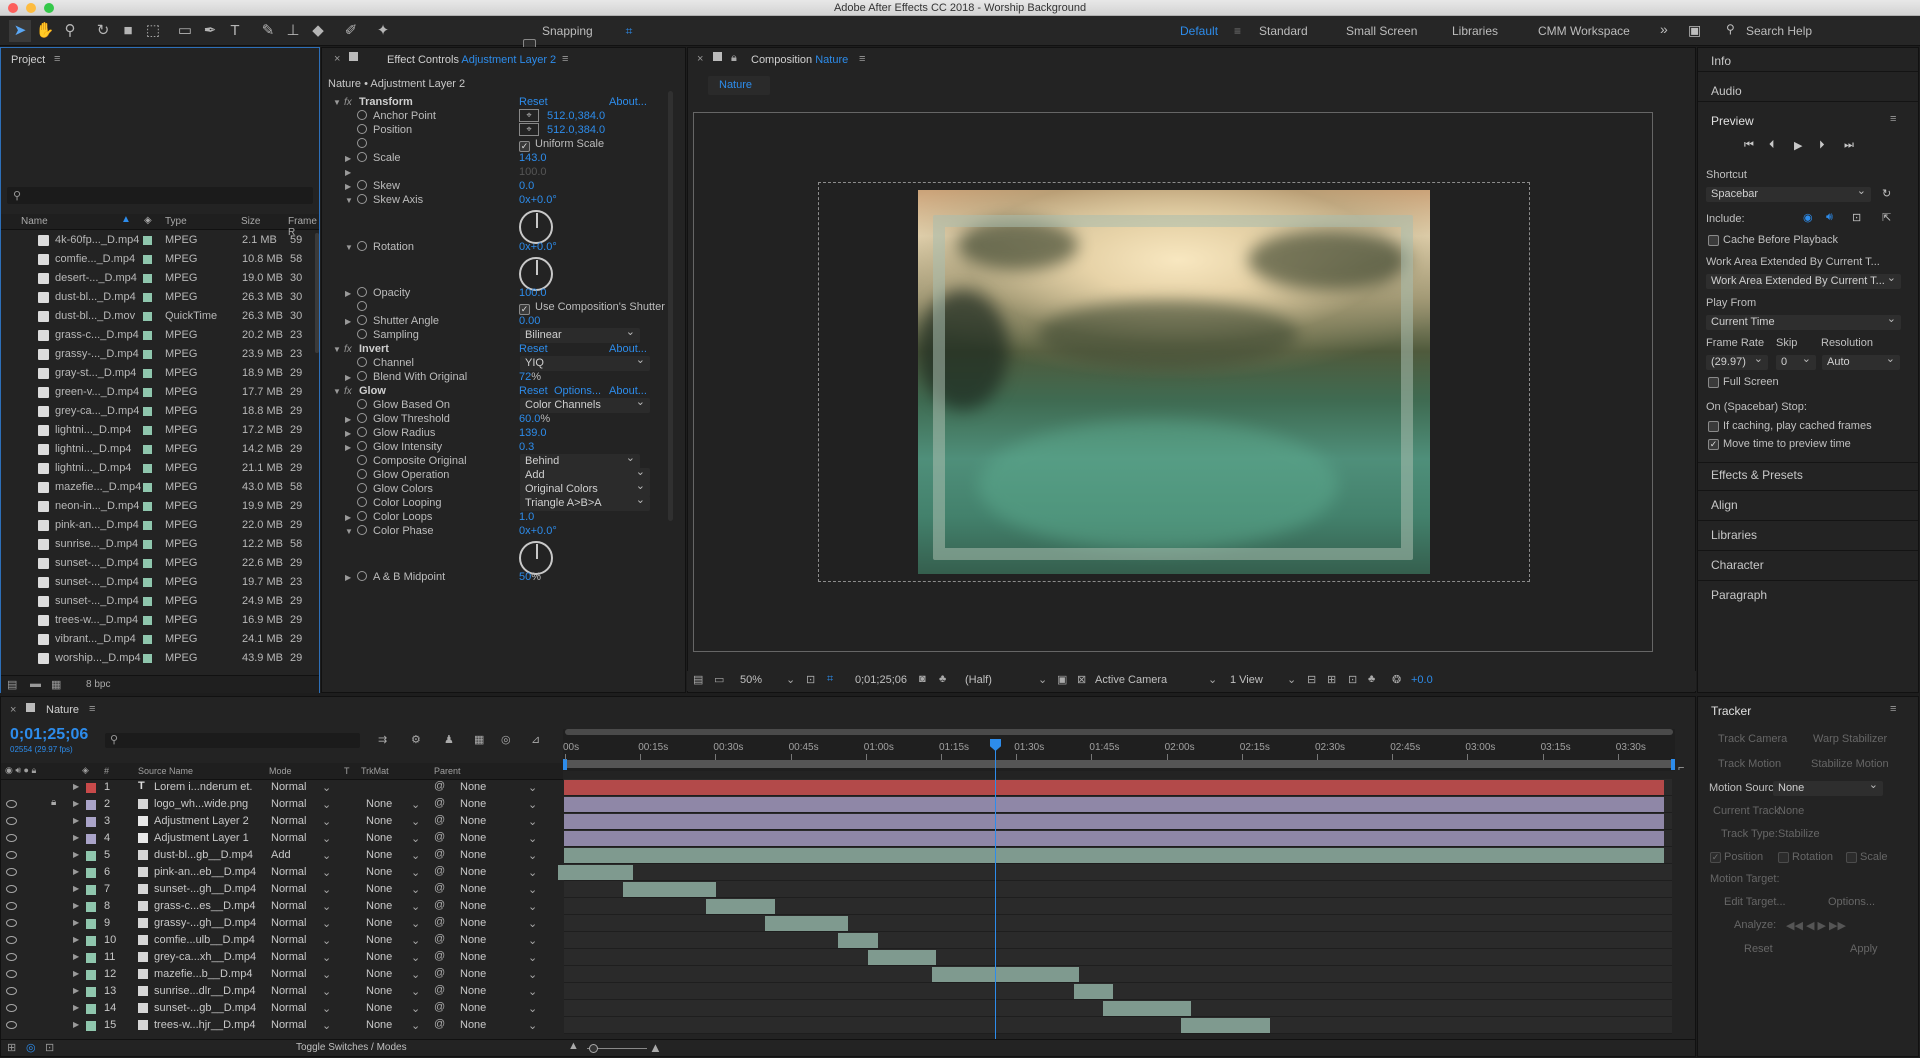 This screenshot has height=1058, width=1920. What do you see at coordinates (535, 739) in the screenshot?
I see `graph-editor-icon: ⊿` at bounding box center [535, 739].